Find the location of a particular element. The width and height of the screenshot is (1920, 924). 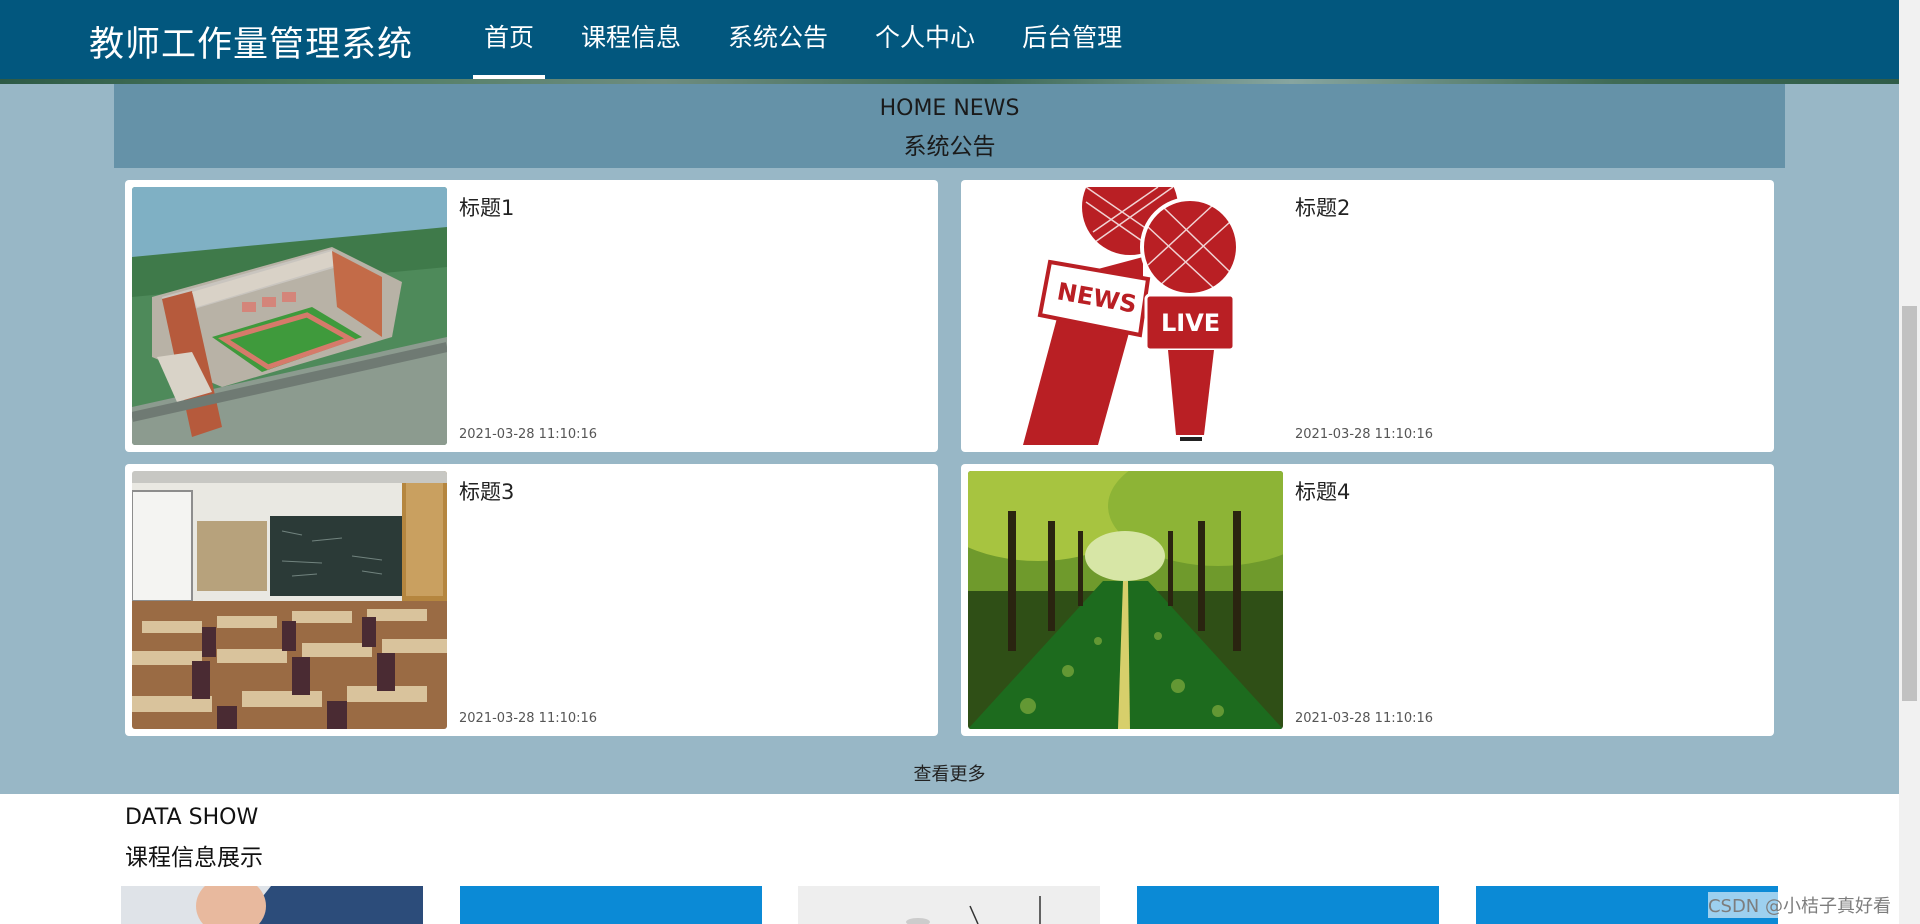

classroom-illustration is located at coordinates (289, 600).